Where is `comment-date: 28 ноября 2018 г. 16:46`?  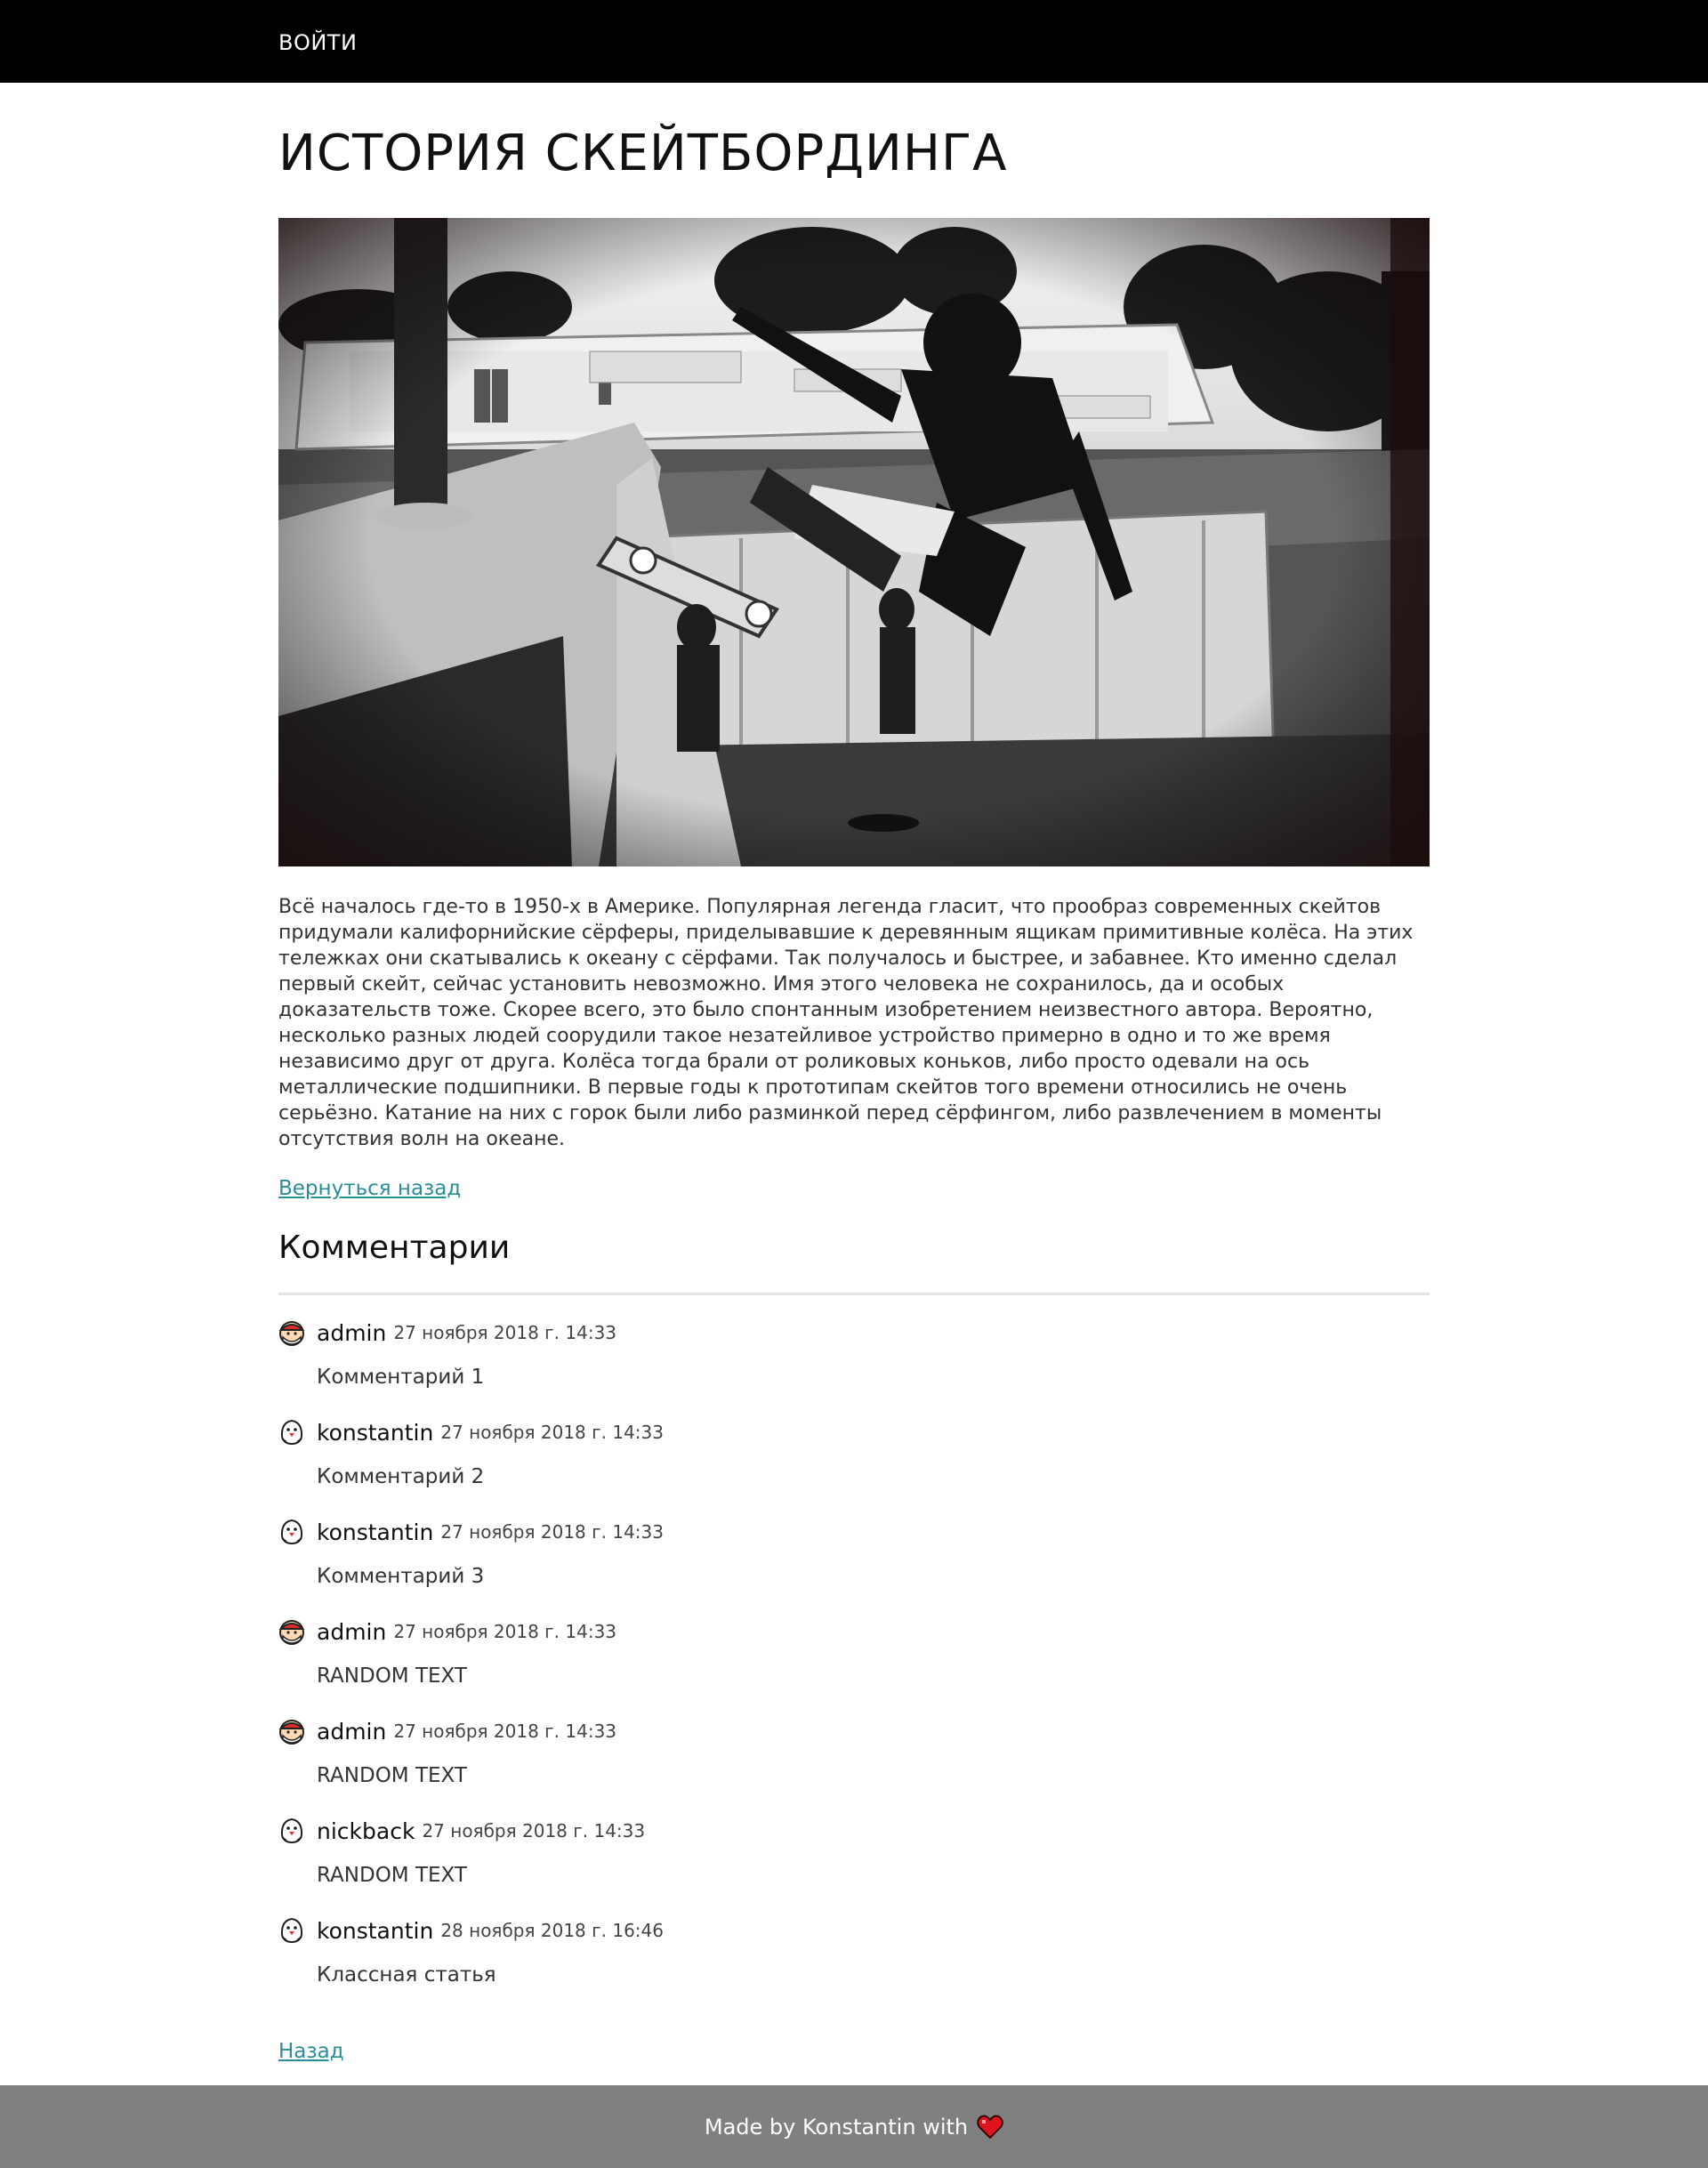
comment-date: 28 ноября 2018 г. 16:46 is located at coordinates (552, 1931).